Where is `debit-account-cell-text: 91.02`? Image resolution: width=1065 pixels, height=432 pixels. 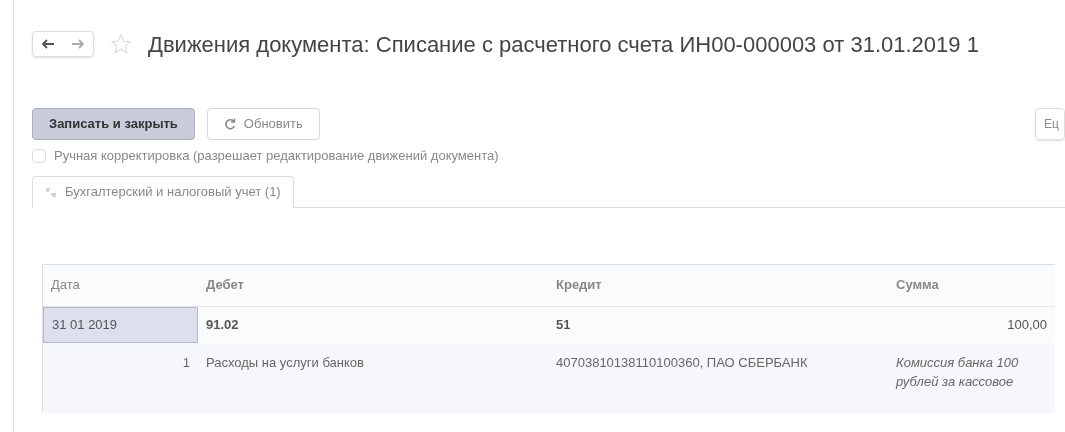
debit-account-cell-text: 91.02 is located at coordinates (222, 324).